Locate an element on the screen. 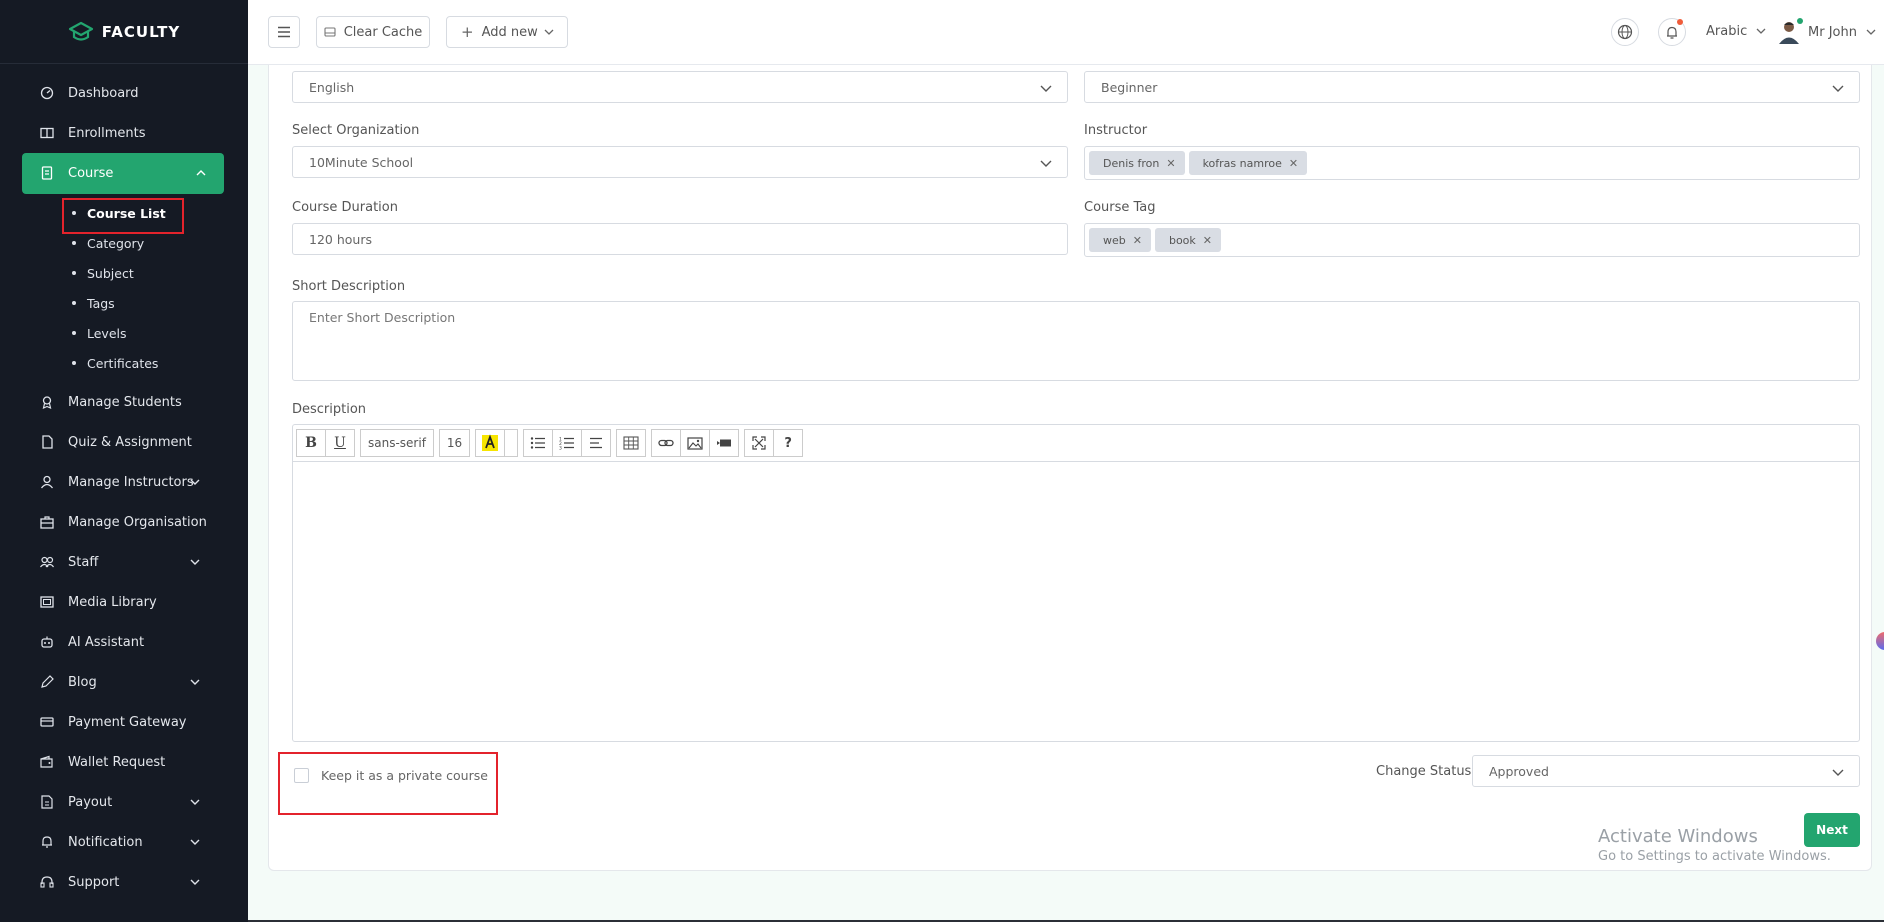 The height and width of the screenshot is (922, 1884). sidebar-item-quiz-assignment: Quiz & Assignment is located at coordinates (124, 442).